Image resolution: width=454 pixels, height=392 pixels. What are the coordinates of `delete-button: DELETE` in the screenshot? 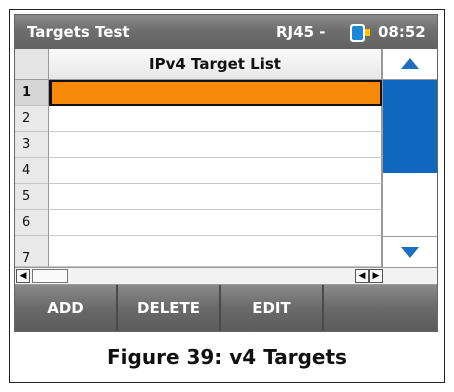 It's located at (169, 308).